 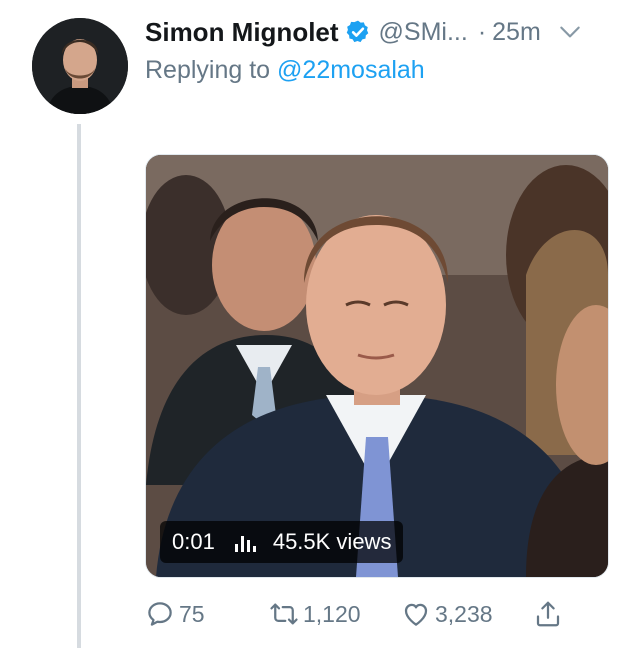 I want to click on verified-badge-icon, so click(x=357, y=31).